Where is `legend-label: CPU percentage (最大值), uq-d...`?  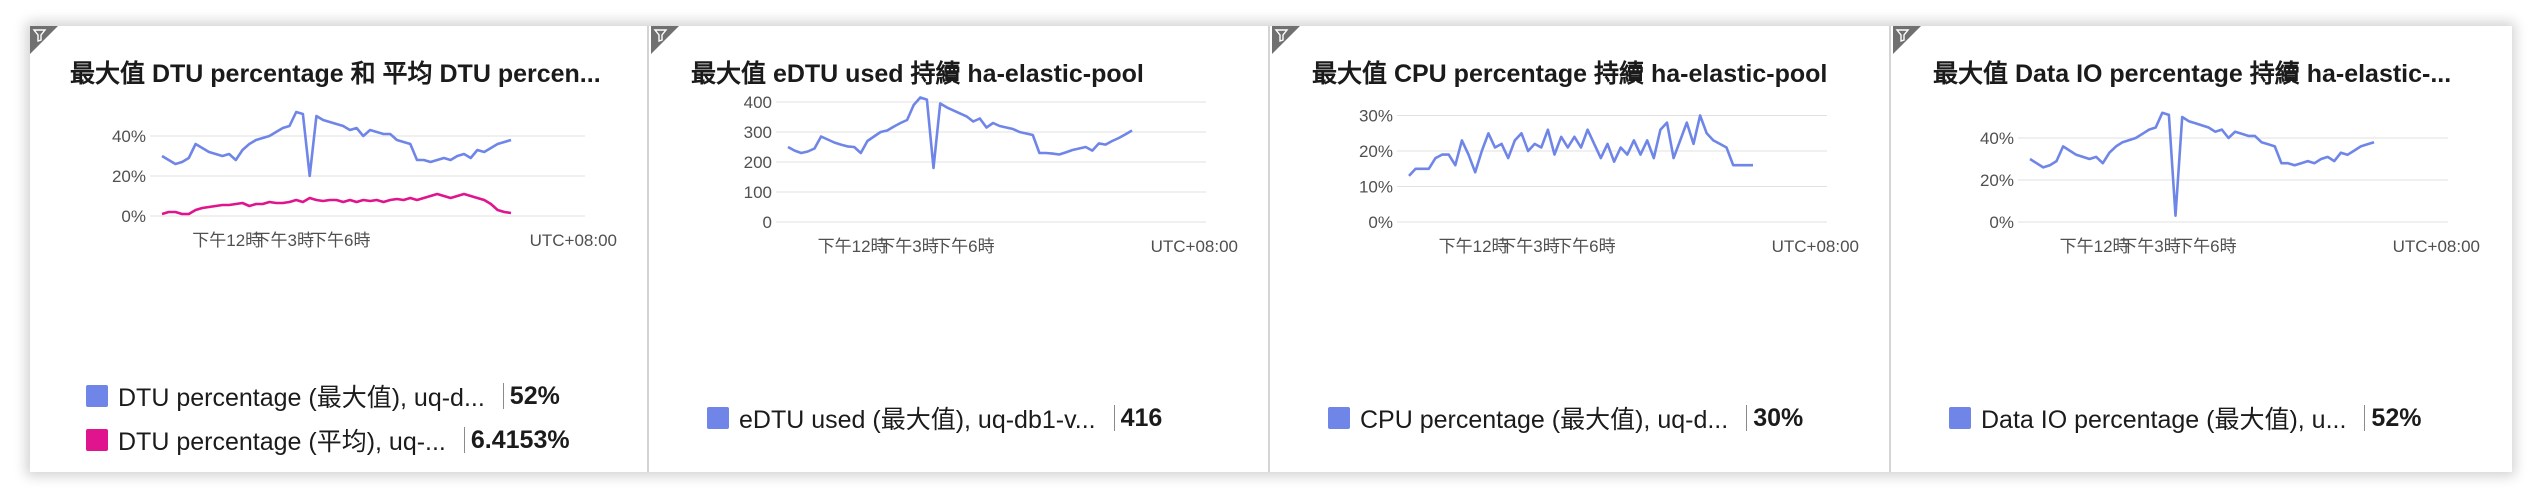
legend-label: CPU percentage (最大值), uq-d... is located at coordinates (1544, 420).